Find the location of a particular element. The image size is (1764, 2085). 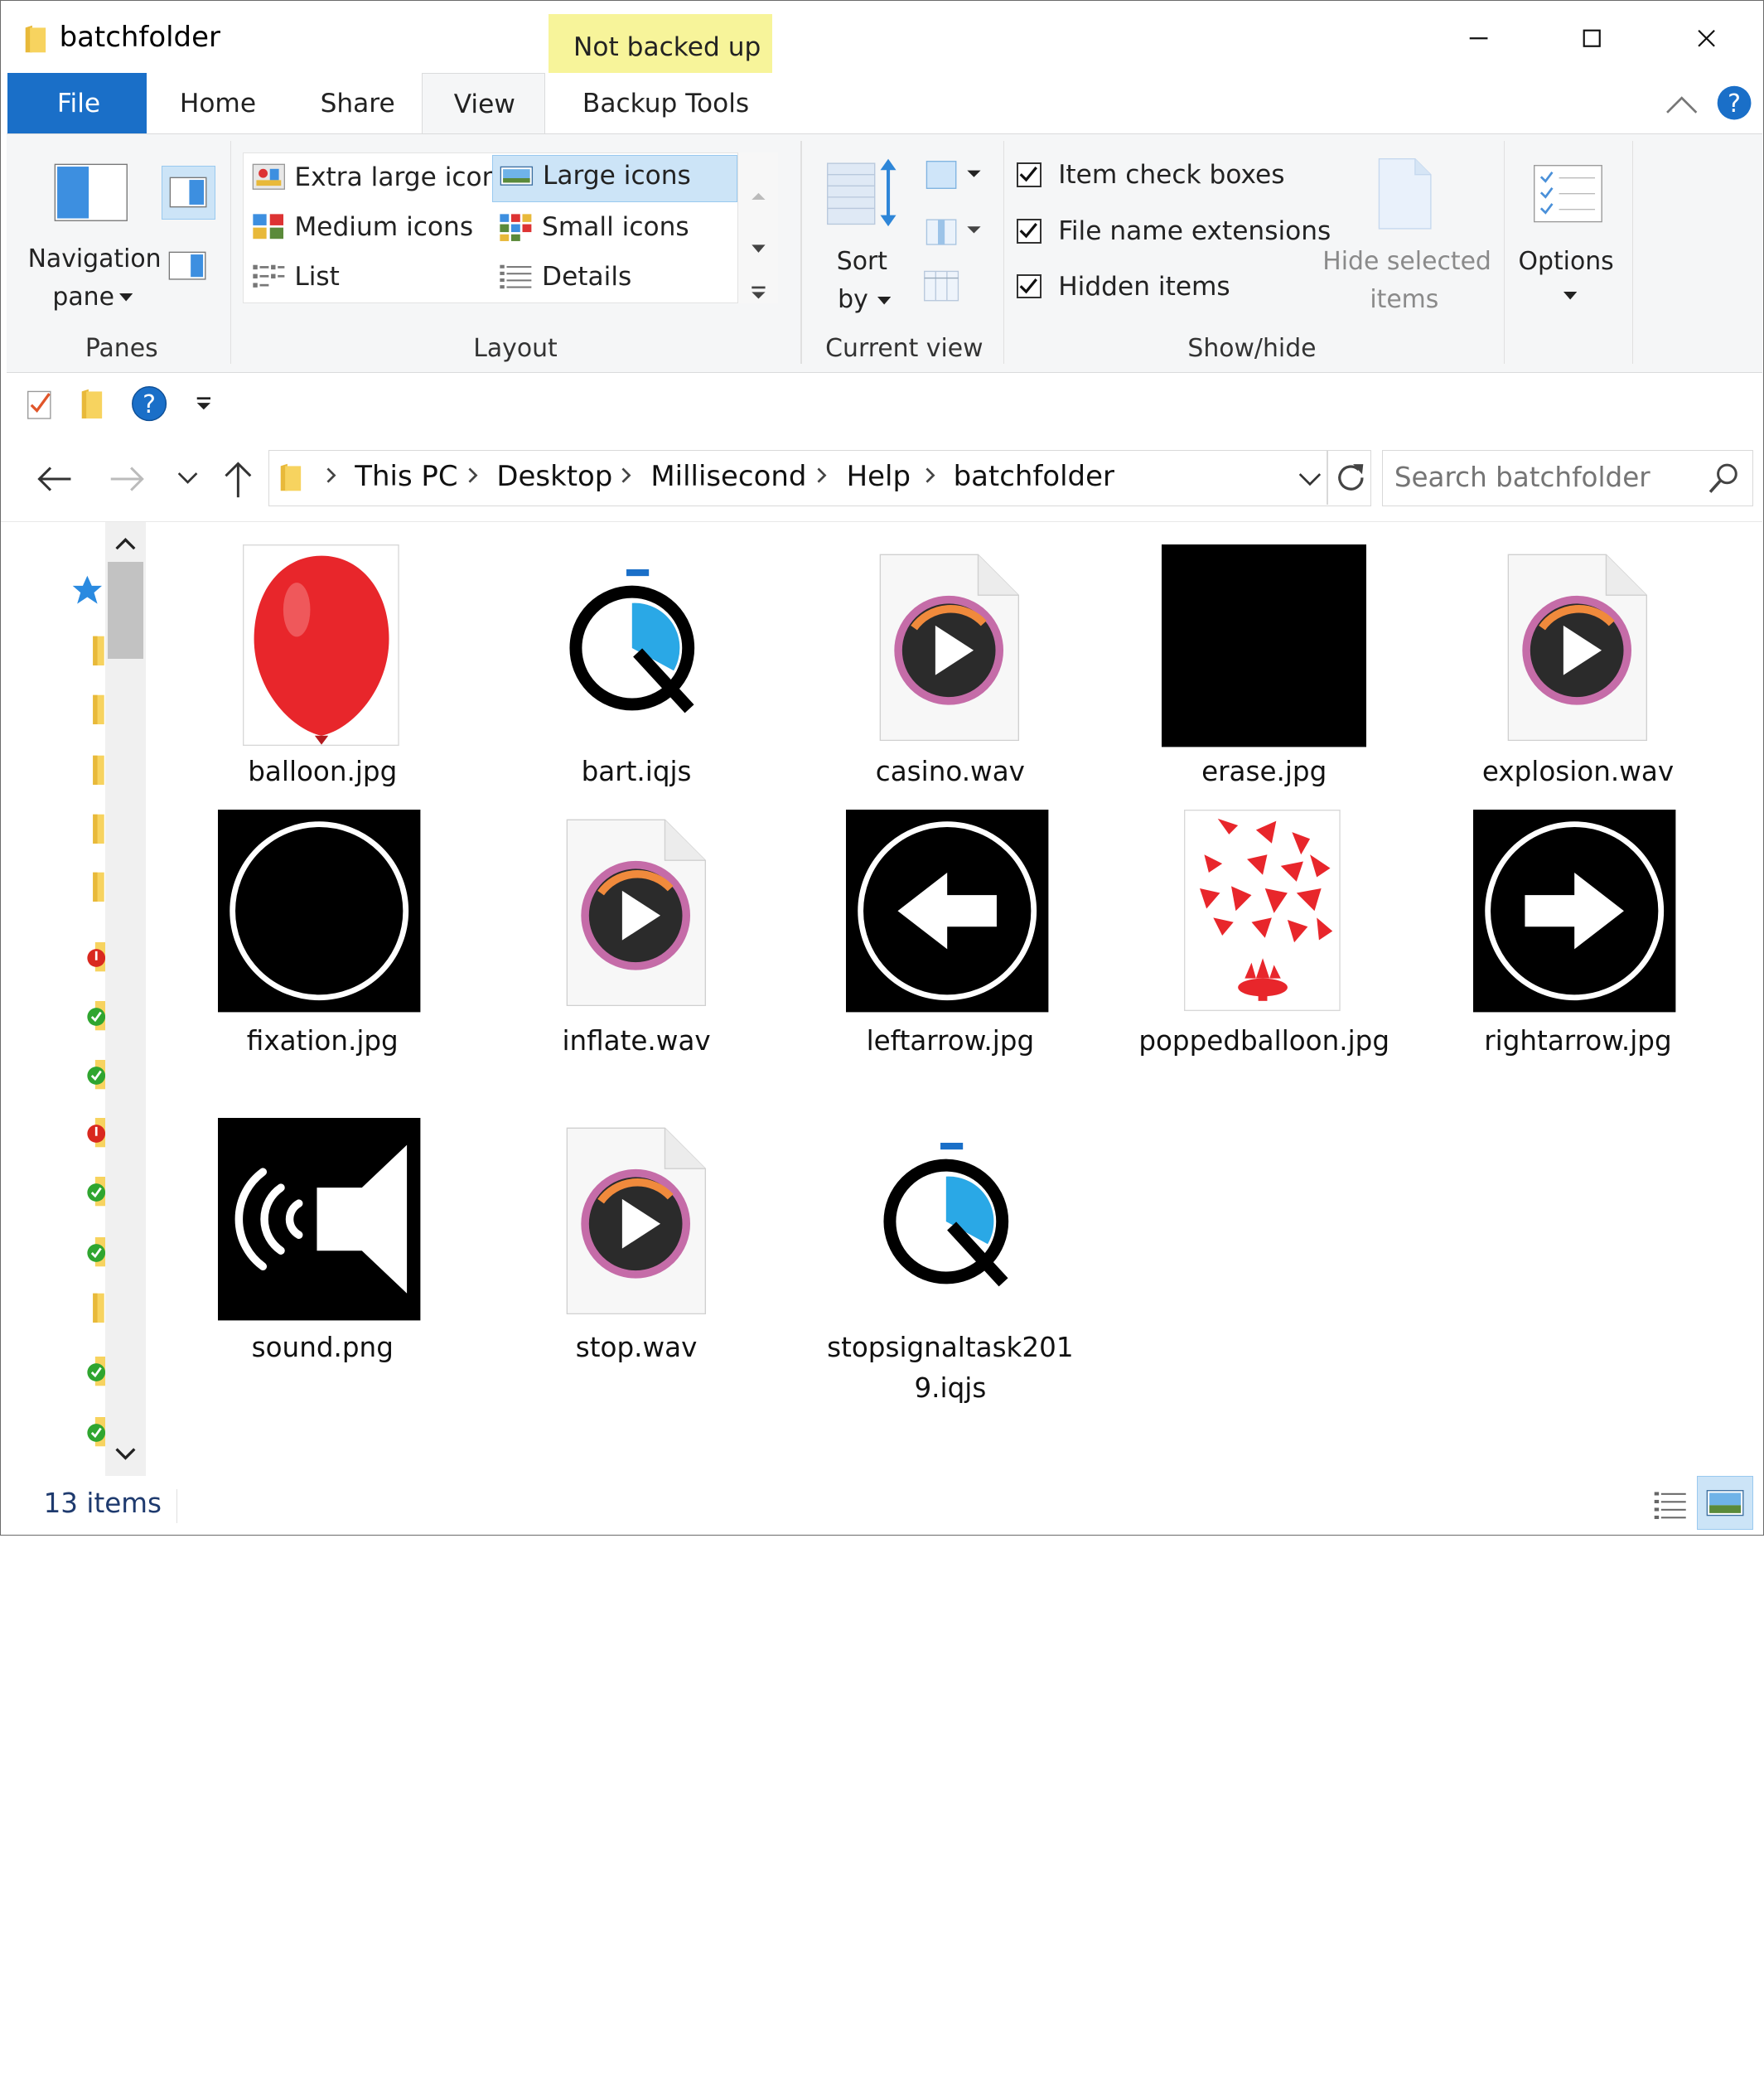

tab-share: Share is located at coordinates (355, 103).